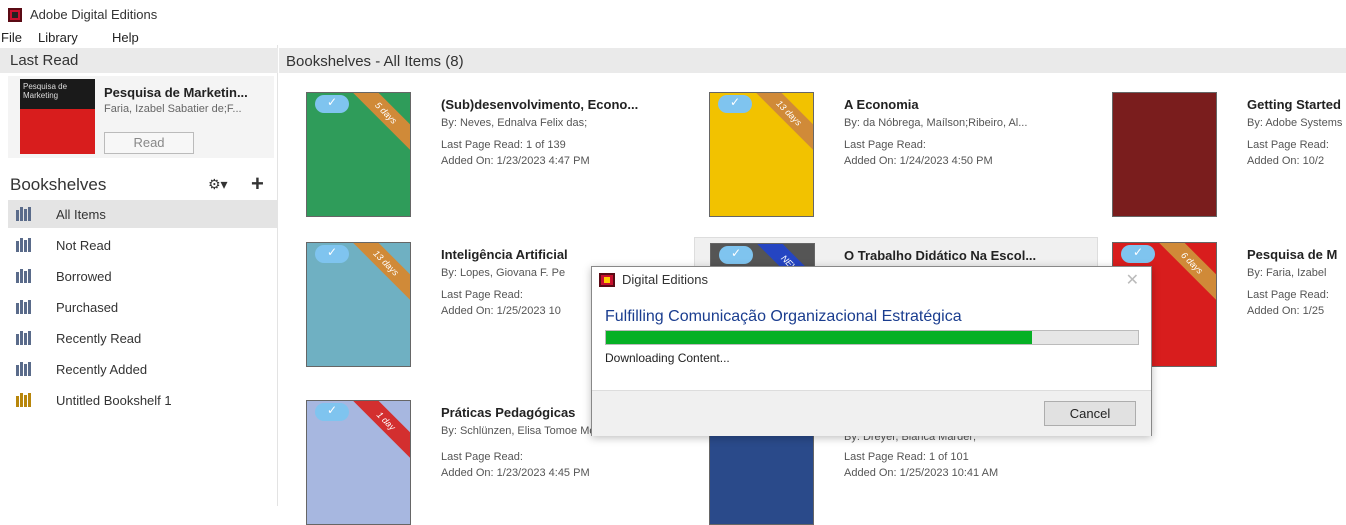  I want to click on days-badge: 1 day, so click(377, 432).